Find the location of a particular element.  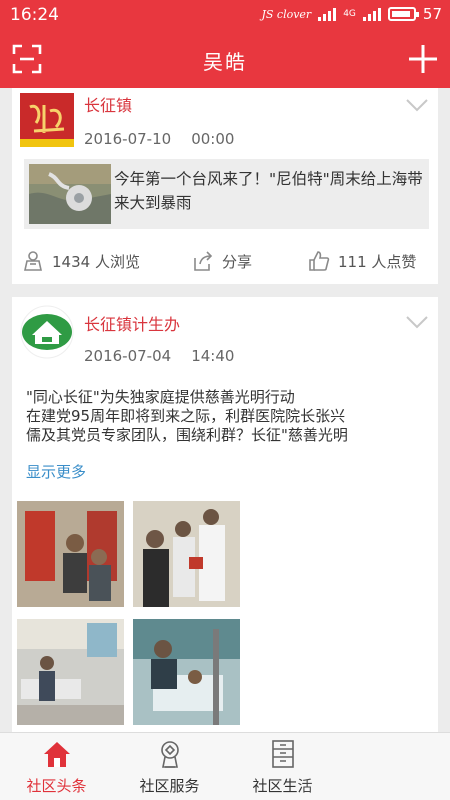

show-more-link: 显示更多 is located at coordinates (56, 471).